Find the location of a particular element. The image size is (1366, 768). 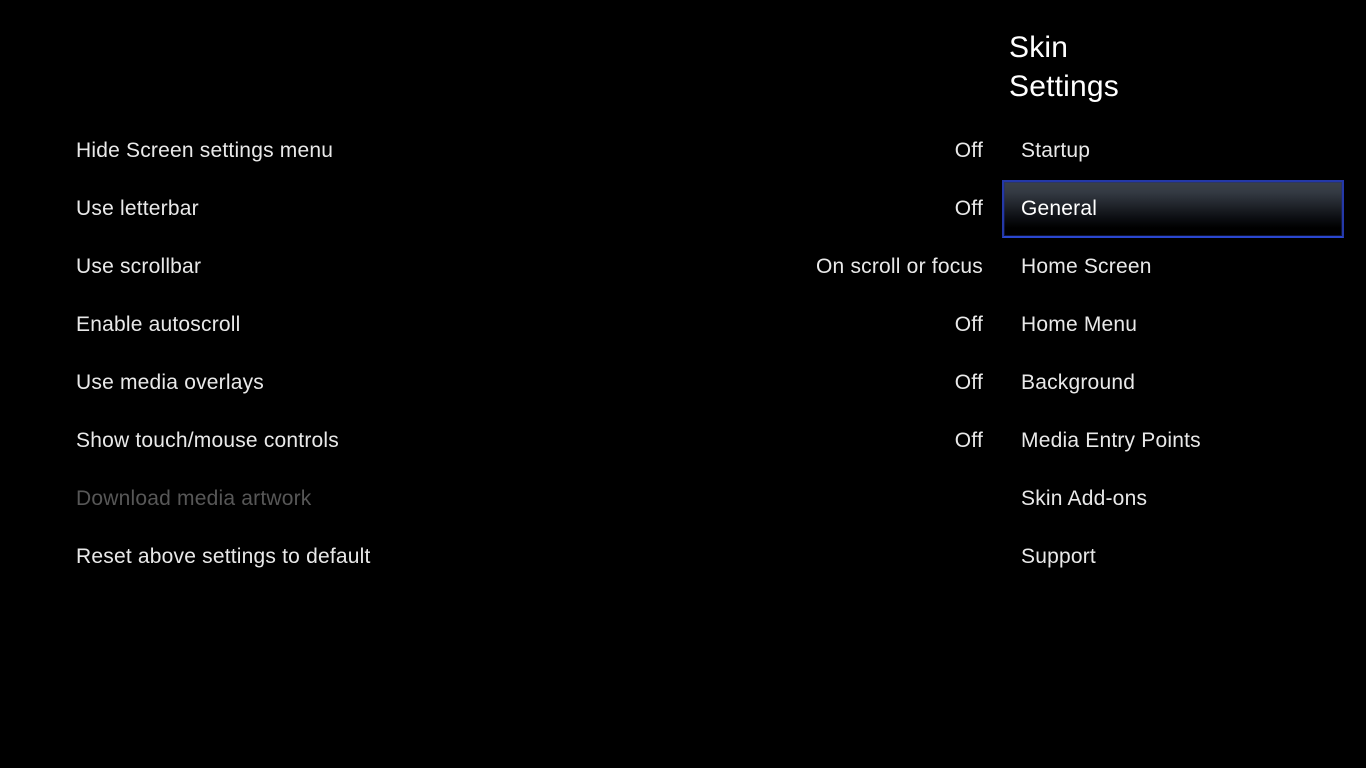

setting-label: Hide Screen settings menu is located at coordinates (205, 150).